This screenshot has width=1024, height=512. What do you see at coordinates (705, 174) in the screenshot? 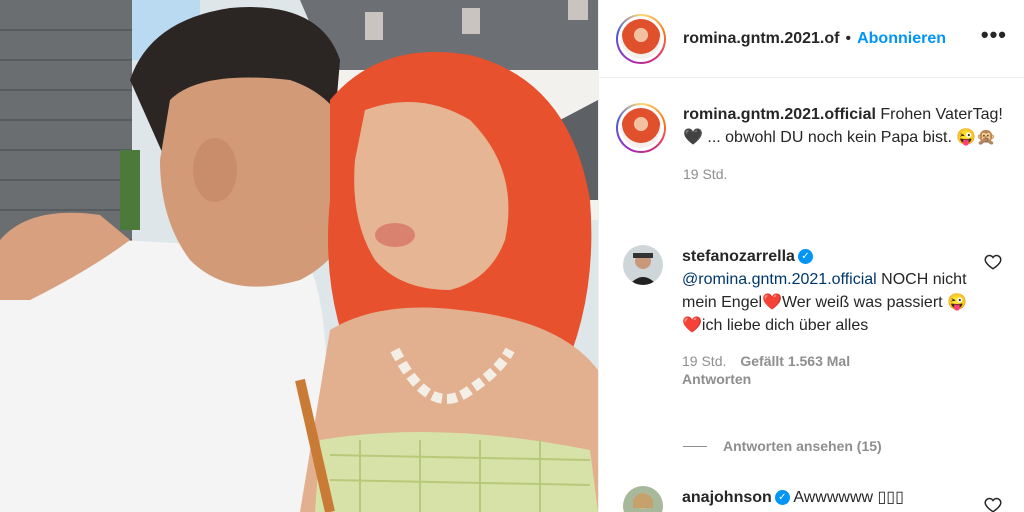
I see `caption-time: 19 Std.` at bounding box center [705, 174].